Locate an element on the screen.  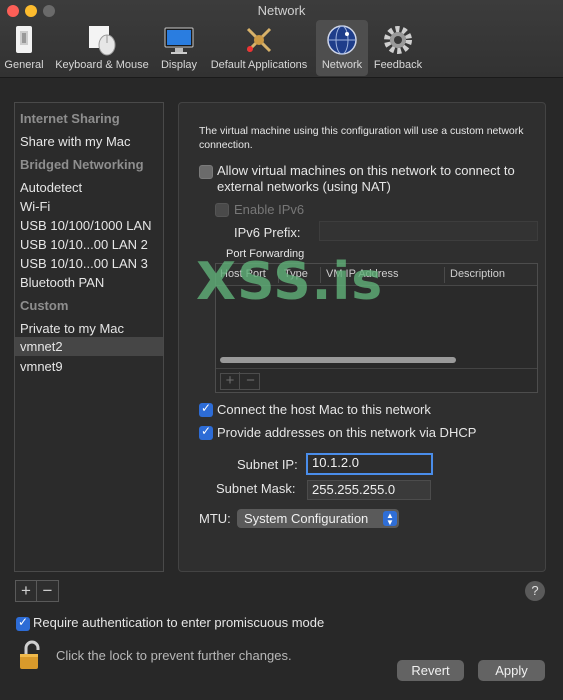
mtu-label: MTU: is located at coordinates (215, 518).